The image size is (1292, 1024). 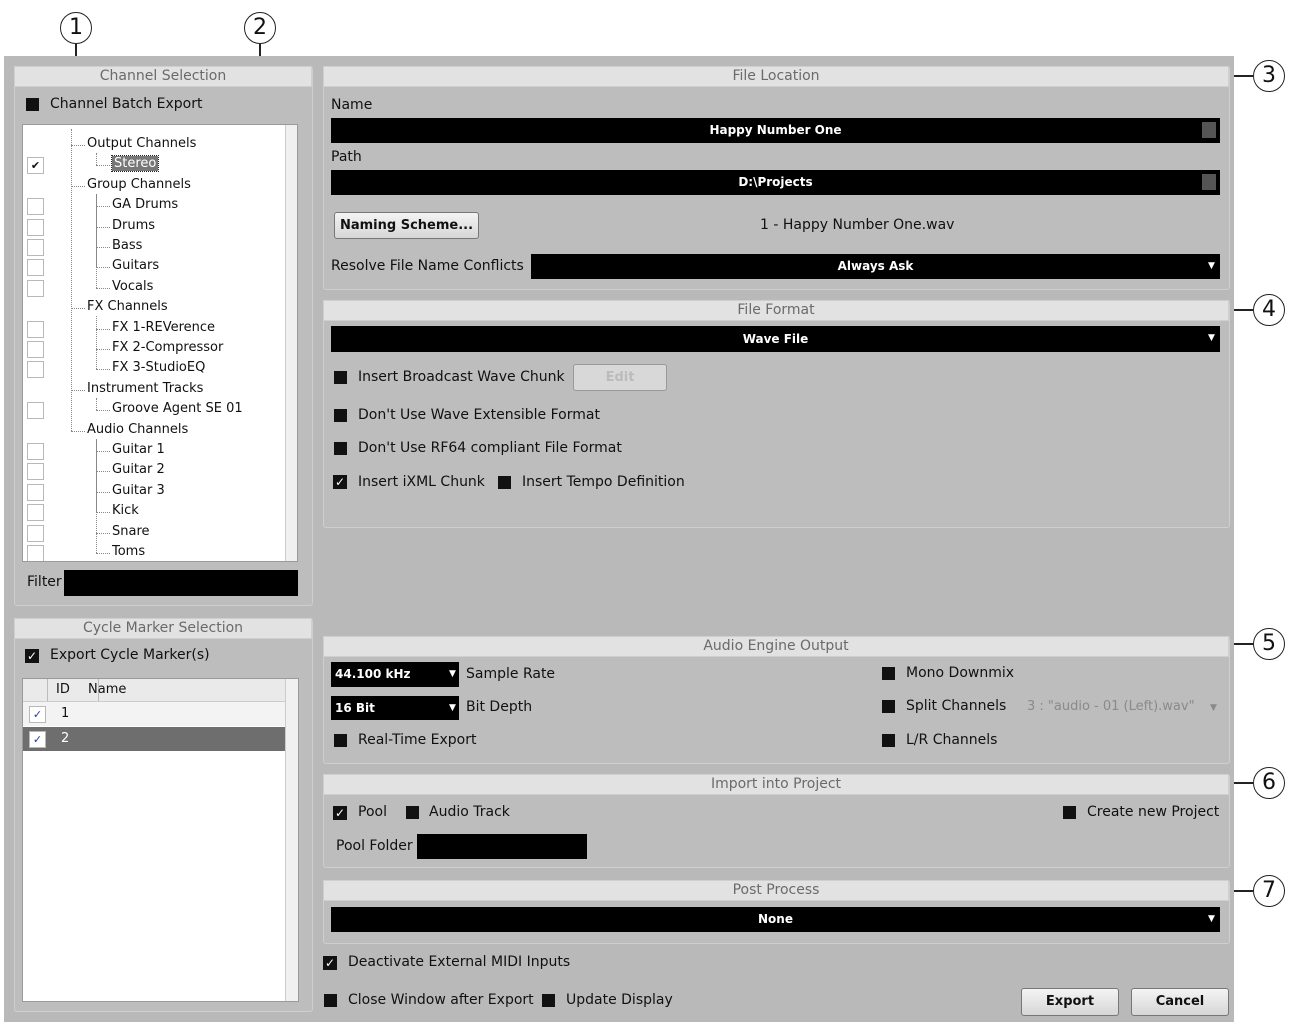 I want to click on bit-depth-label: Bit Depth, so click(x=499, y=707).